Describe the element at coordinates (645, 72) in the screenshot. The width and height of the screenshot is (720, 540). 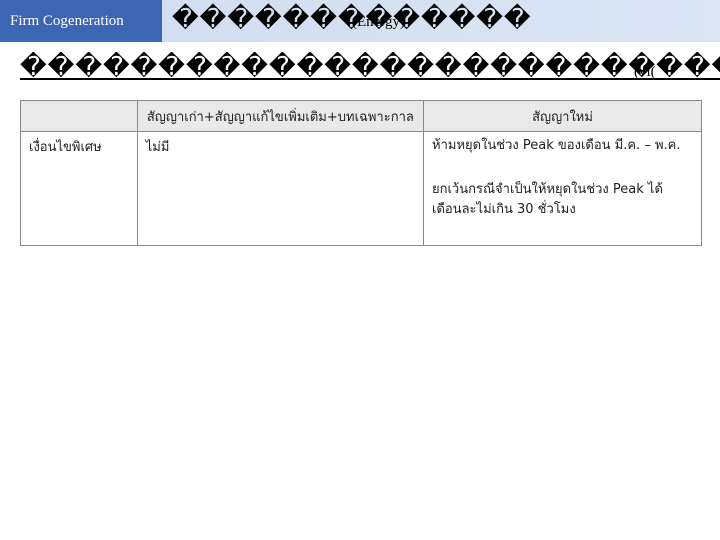
I see `section-heading-sub: (vi(` at that location.